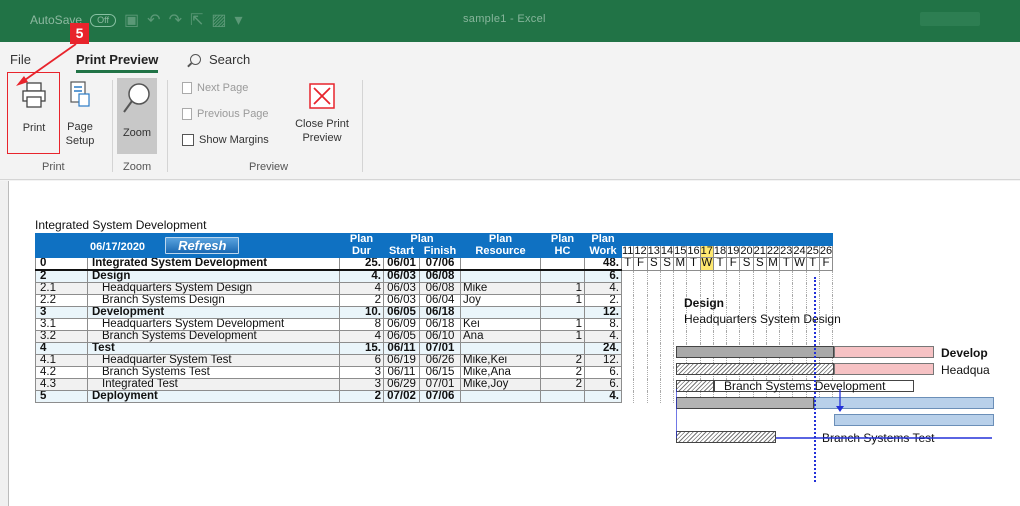 This screenshot has height=506, width=1020. What do you see at coordinates (131, 20) in the screenshot?
I see `save-icon: ▣` at bounding box center [131, 20].